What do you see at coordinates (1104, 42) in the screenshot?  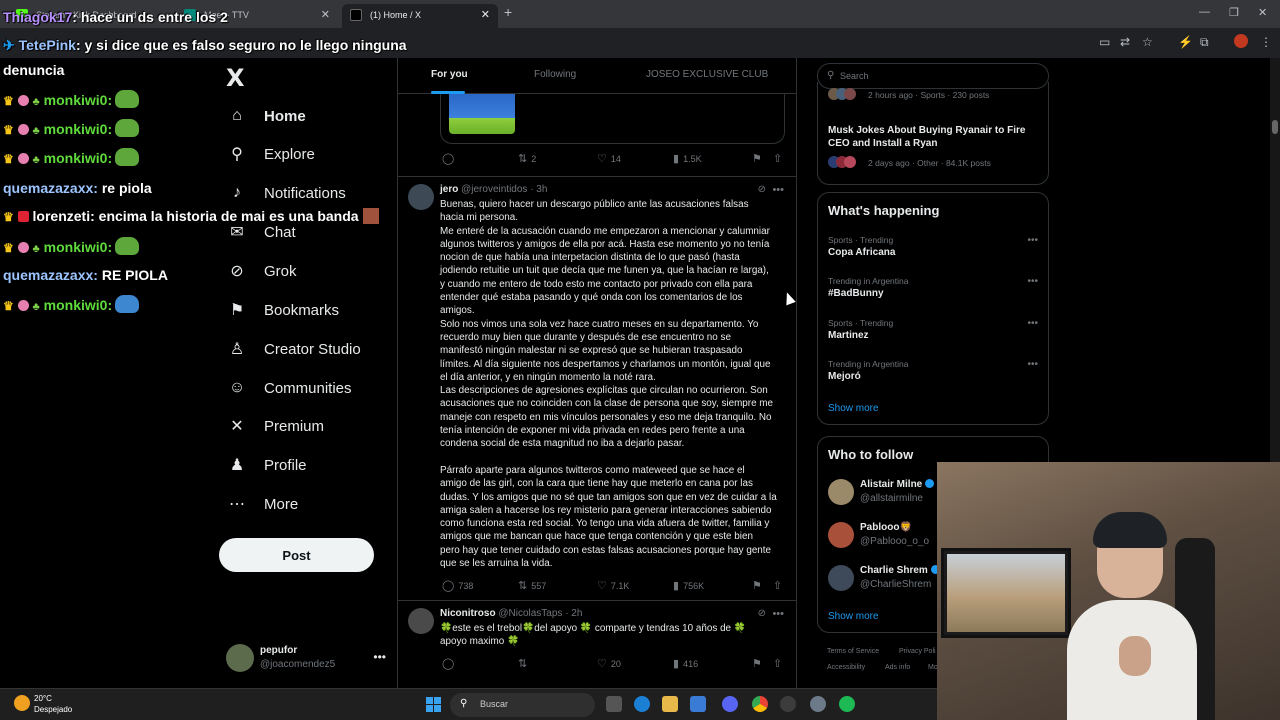 I see `cast-icon: ▭` at bounding box center [1104, 42].